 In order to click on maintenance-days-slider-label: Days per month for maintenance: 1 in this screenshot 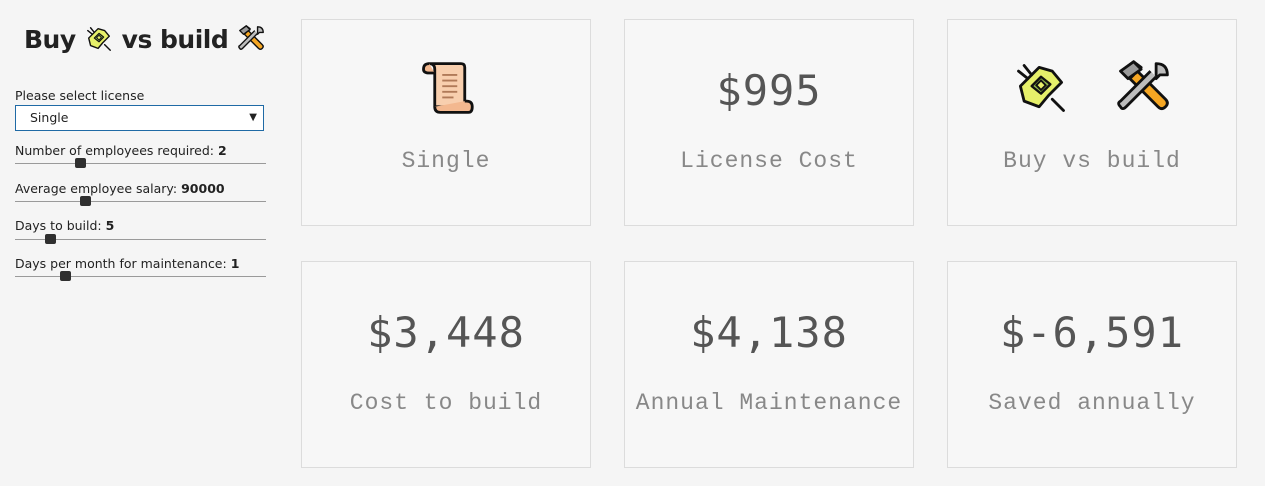, I will do `click(127, 263)`.